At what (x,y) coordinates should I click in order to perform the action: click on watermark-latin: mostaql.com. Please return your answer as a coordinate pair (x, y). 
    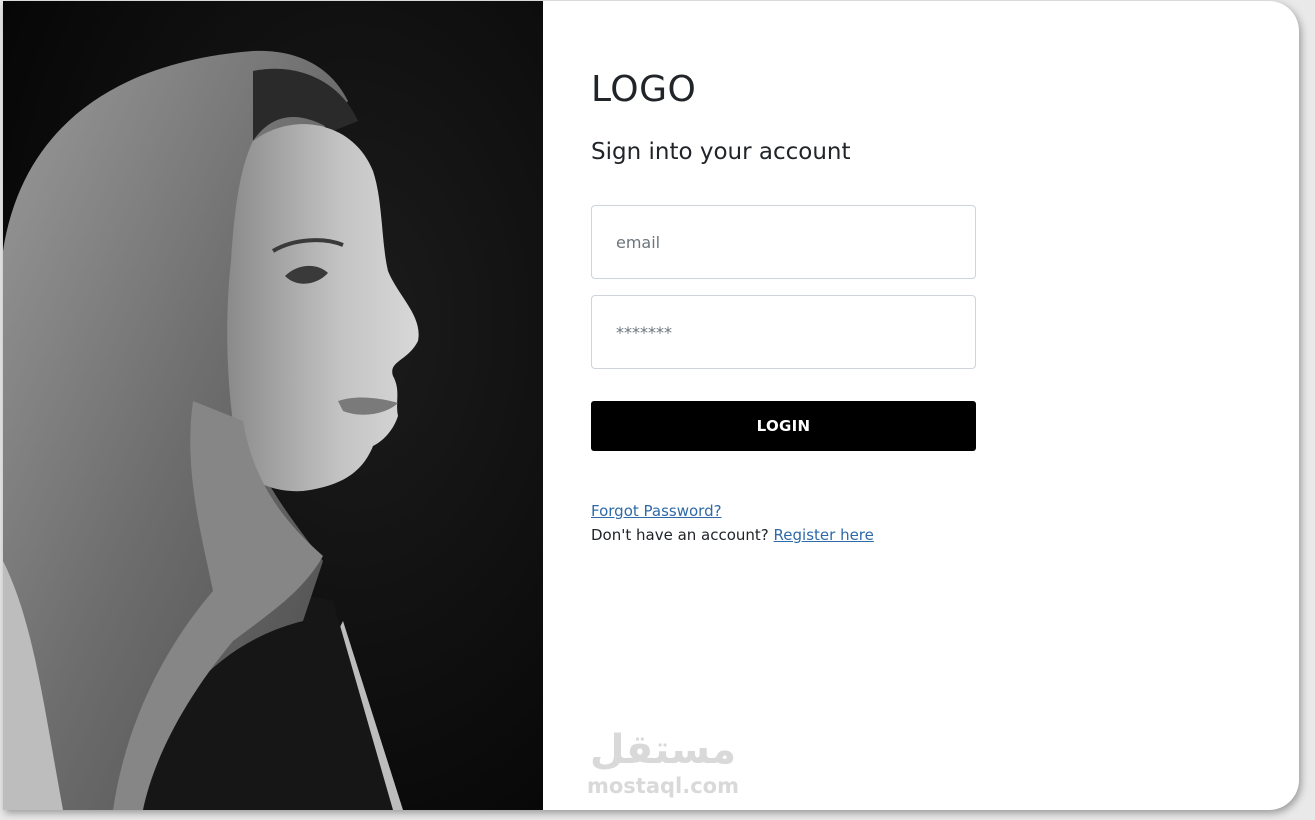
    Looking at the image, I should click on (663, 786).